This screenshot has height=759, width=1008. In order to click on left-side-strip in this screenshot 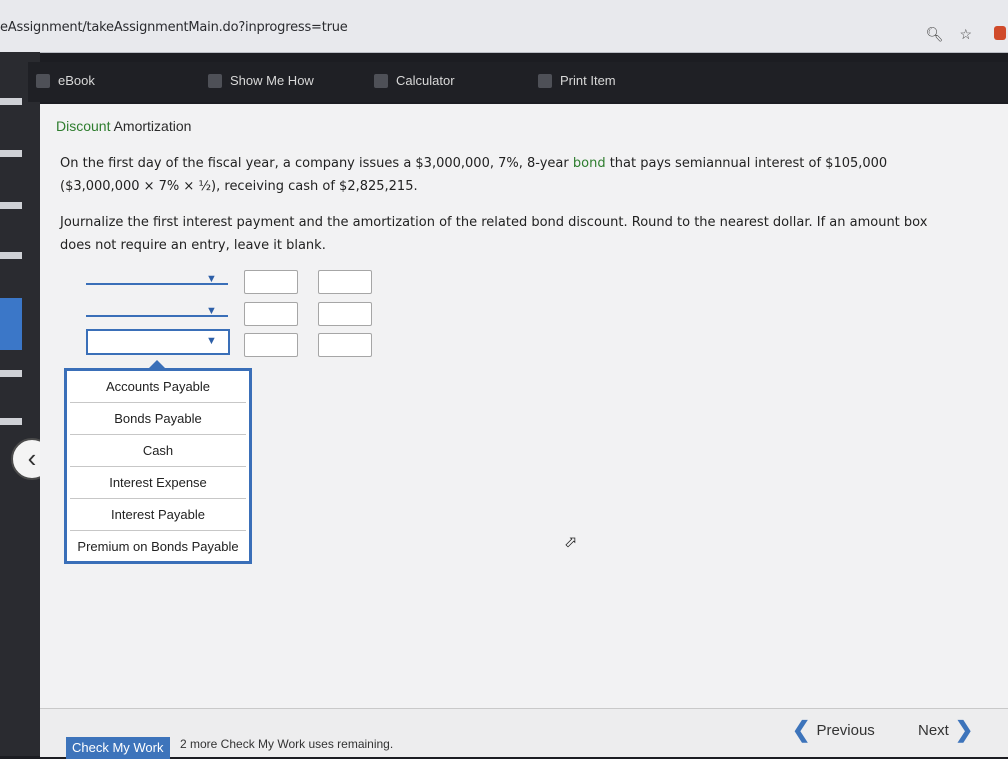, I will do `click(20, 404)`.